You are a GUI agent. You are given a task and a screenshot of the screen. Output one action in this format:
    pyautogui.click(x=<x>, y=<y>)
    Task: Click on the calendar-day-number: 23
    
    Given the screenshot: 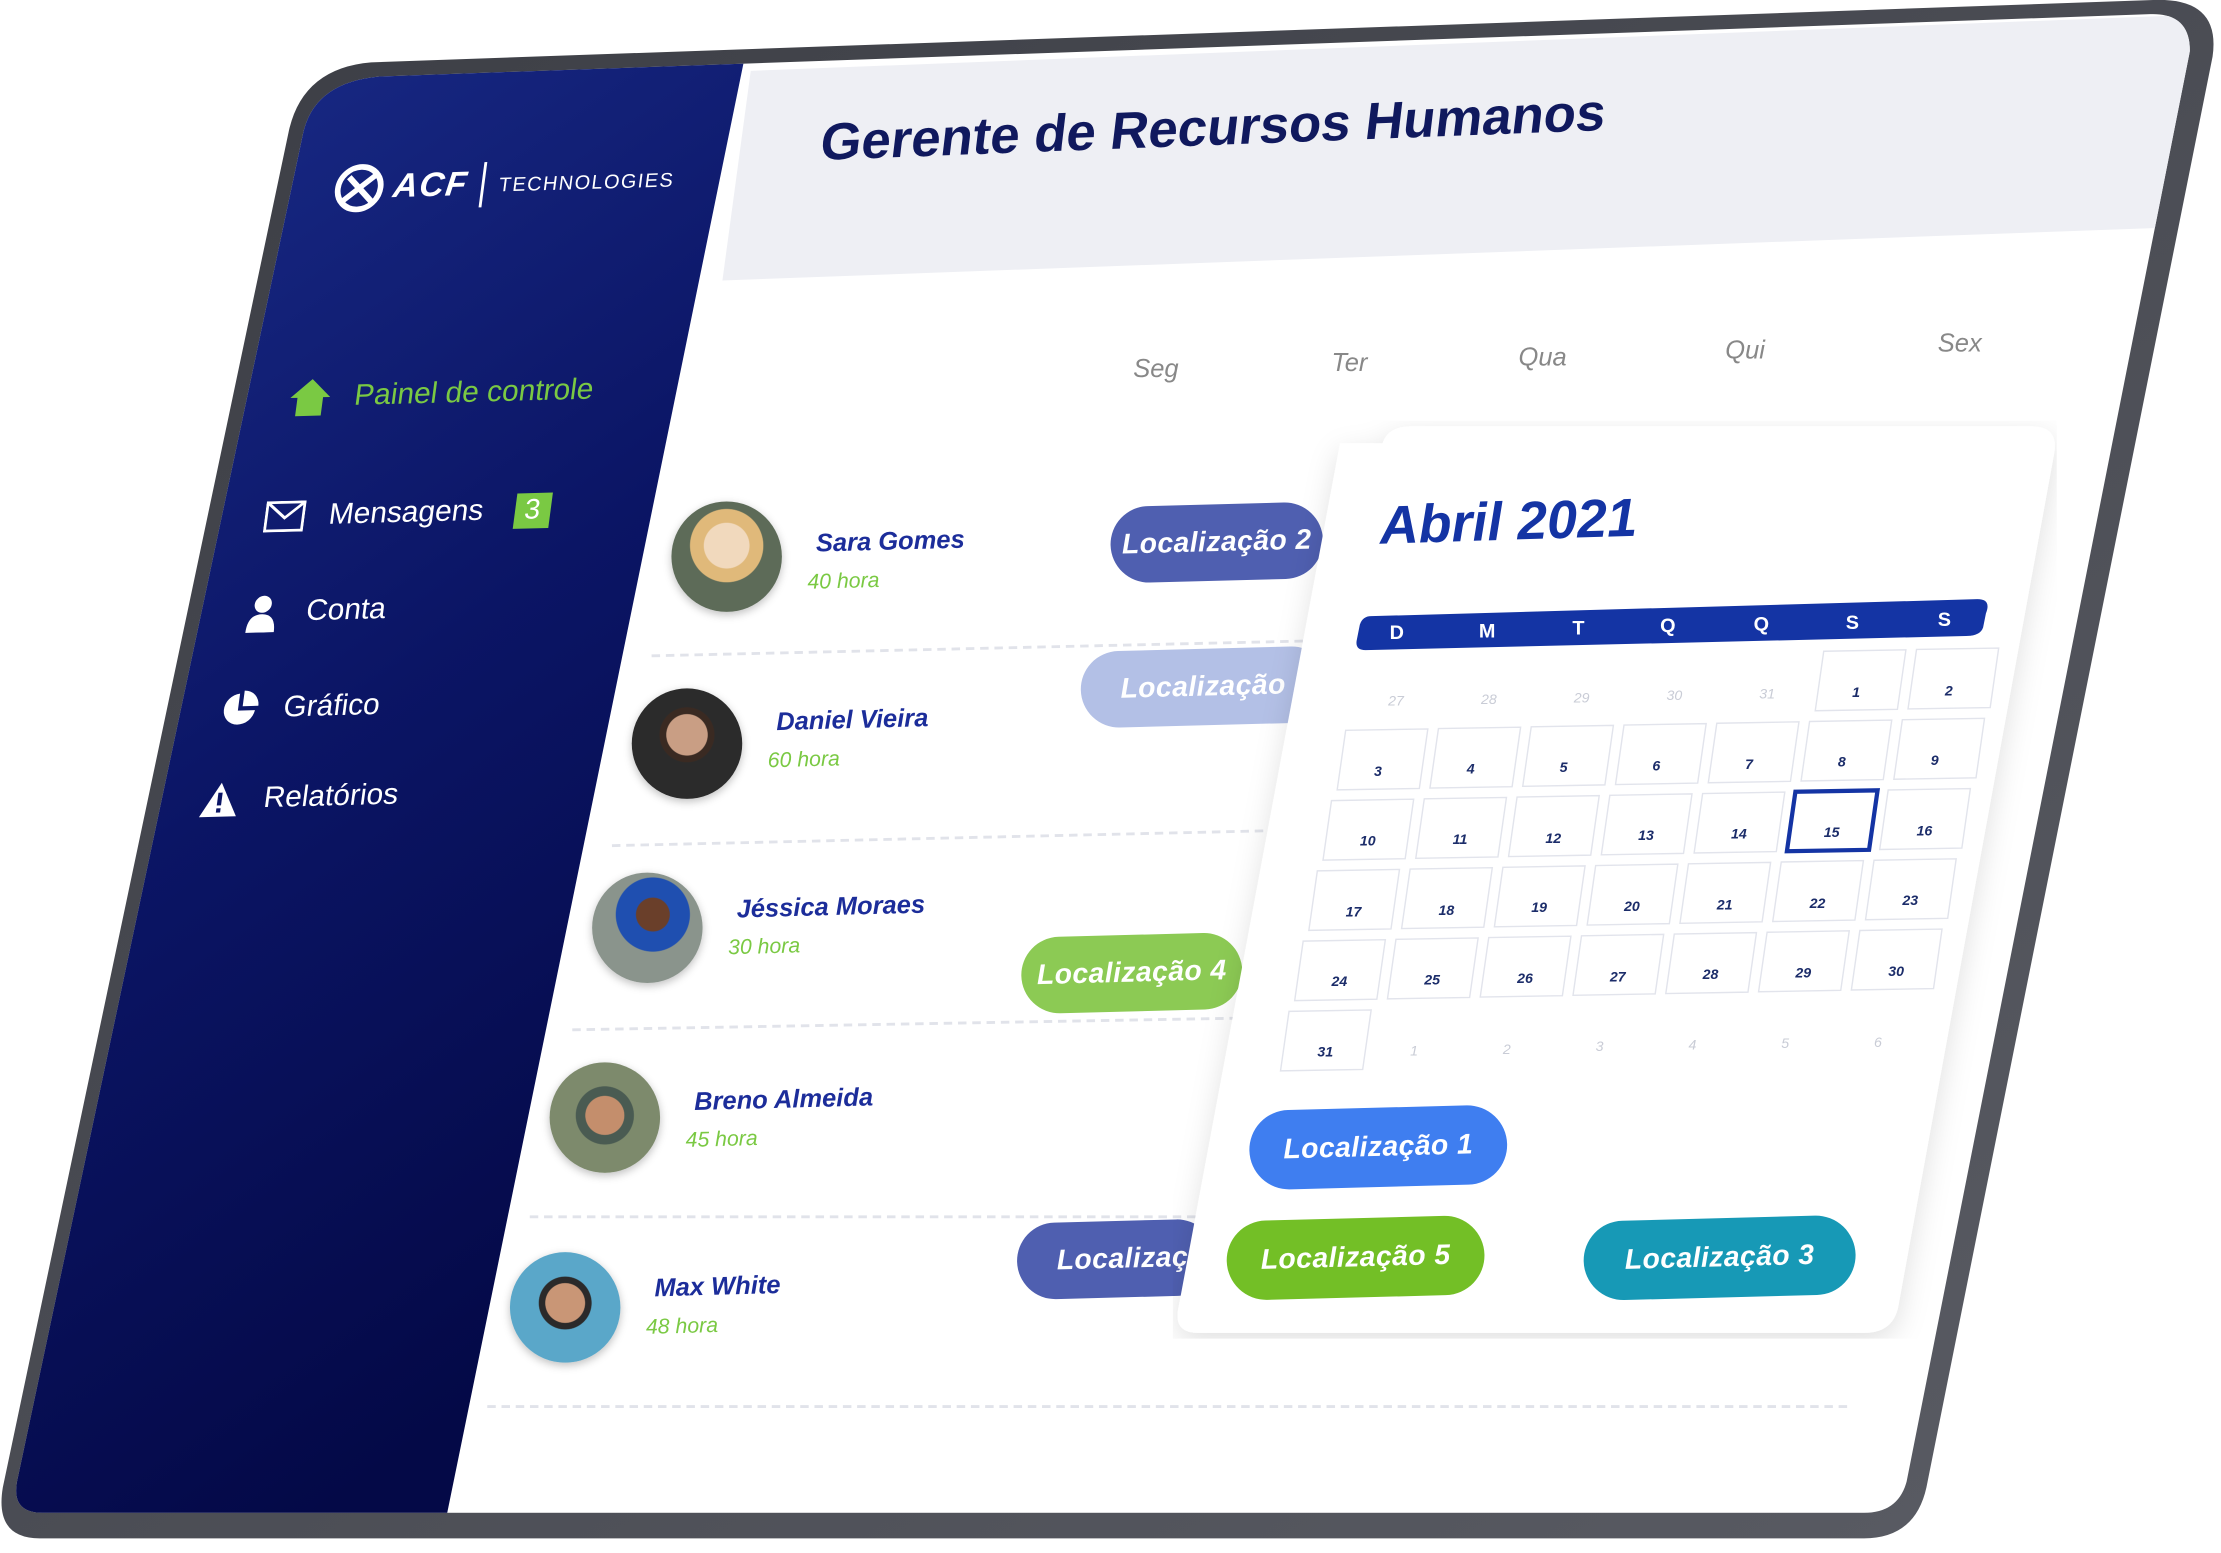 What is the action you would take?
    pyautogui.click(x=1910, y=902)
    